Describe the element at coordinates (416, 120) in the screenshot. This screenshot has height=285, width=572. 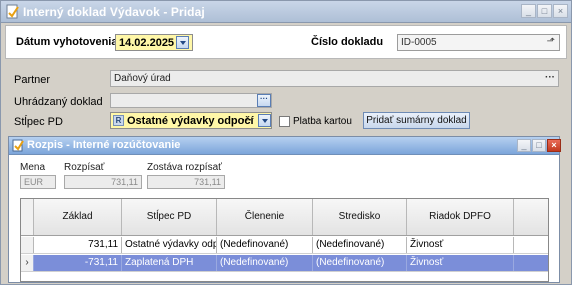
I see `add-summary-document-button: Pridať sumárny doklad` at that location.